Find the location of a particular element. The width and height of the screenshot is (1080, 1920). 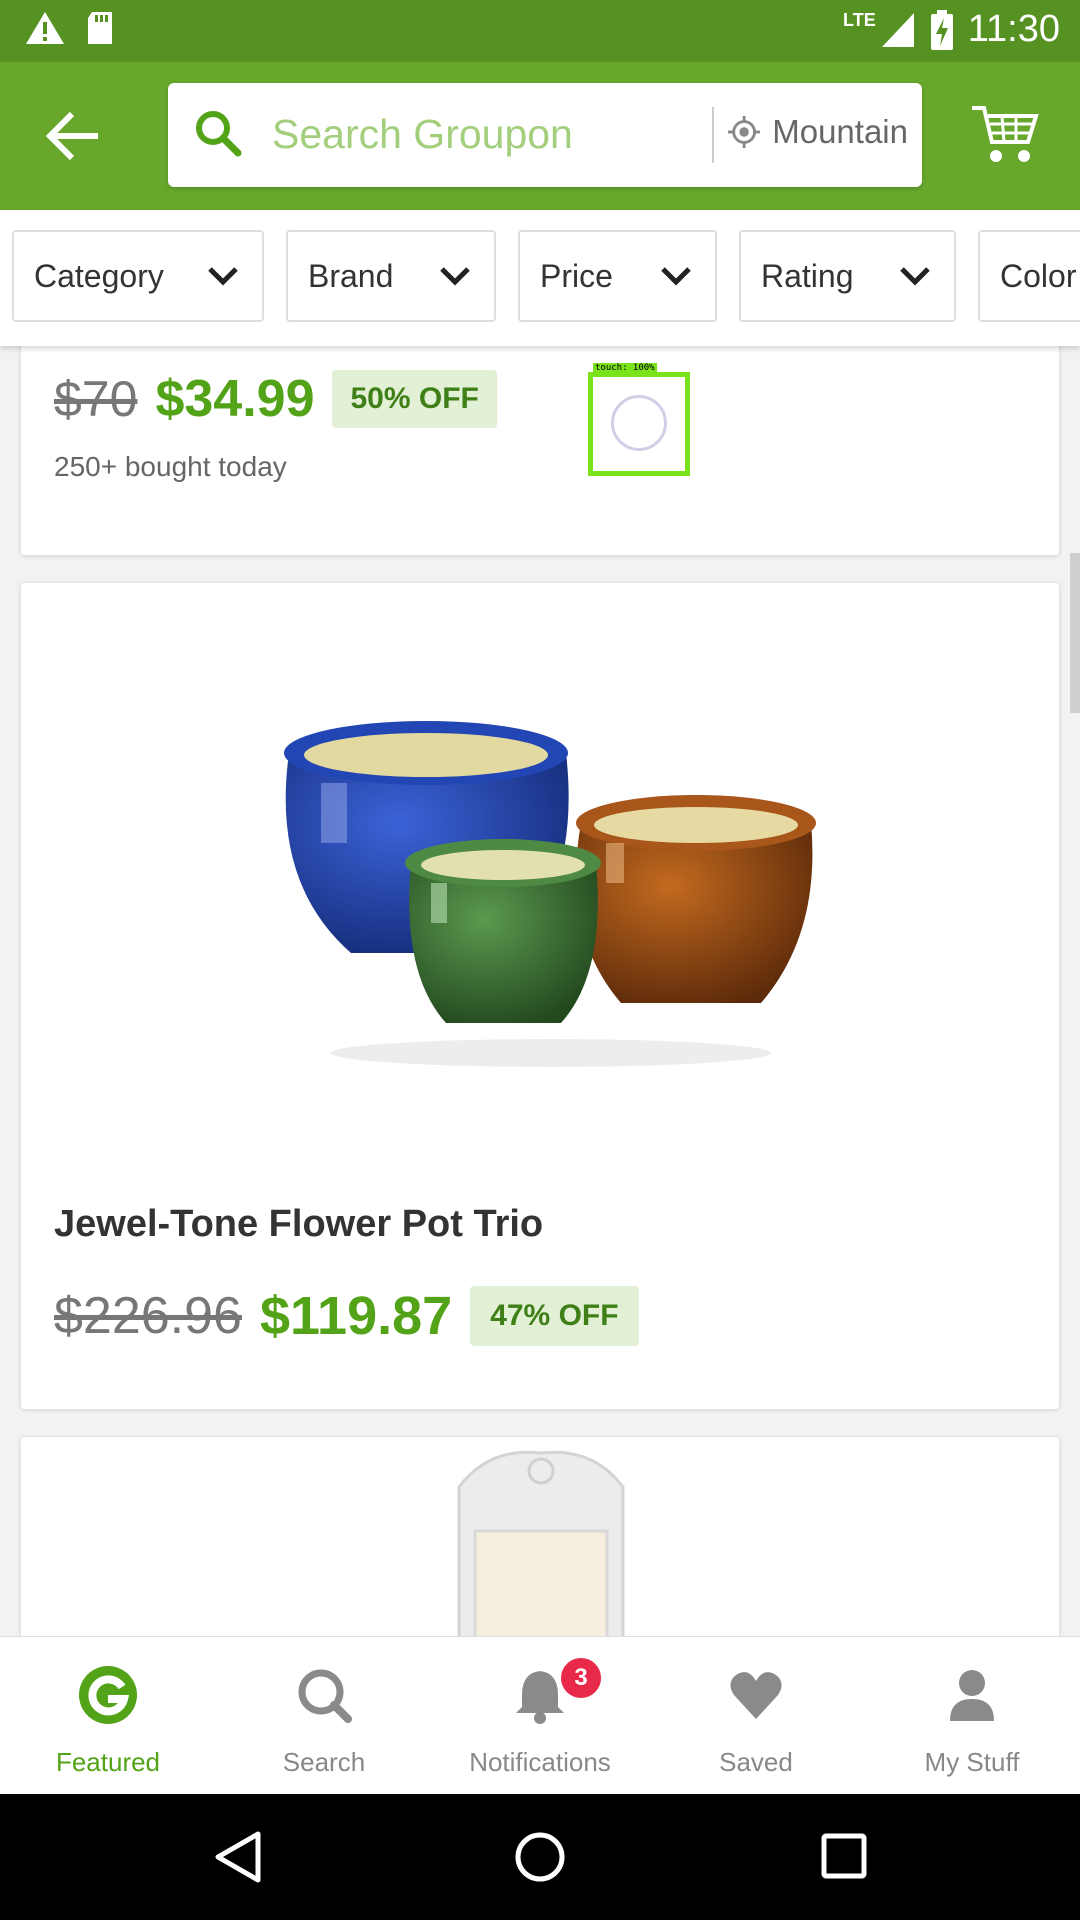

nav-label: Saved is located at coordinates (756, 1762).